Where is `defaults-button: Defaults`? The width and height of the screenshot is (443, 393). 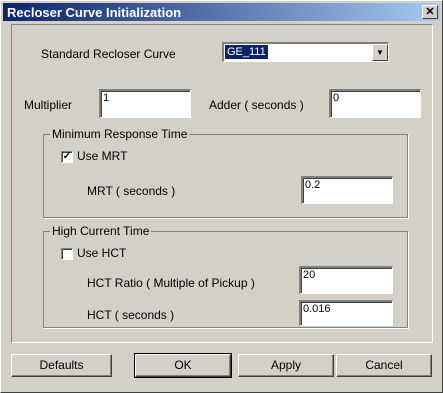
defaults-button: Defaults is located at coordinates (61, 365).